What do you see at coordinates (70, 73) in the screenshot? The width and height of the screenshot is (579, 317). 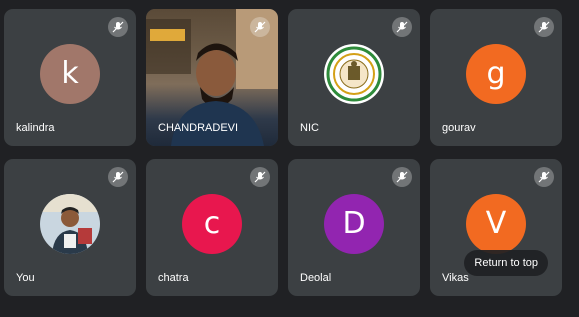 I see `participant-avatar: k` at bounding box center [70, 73].